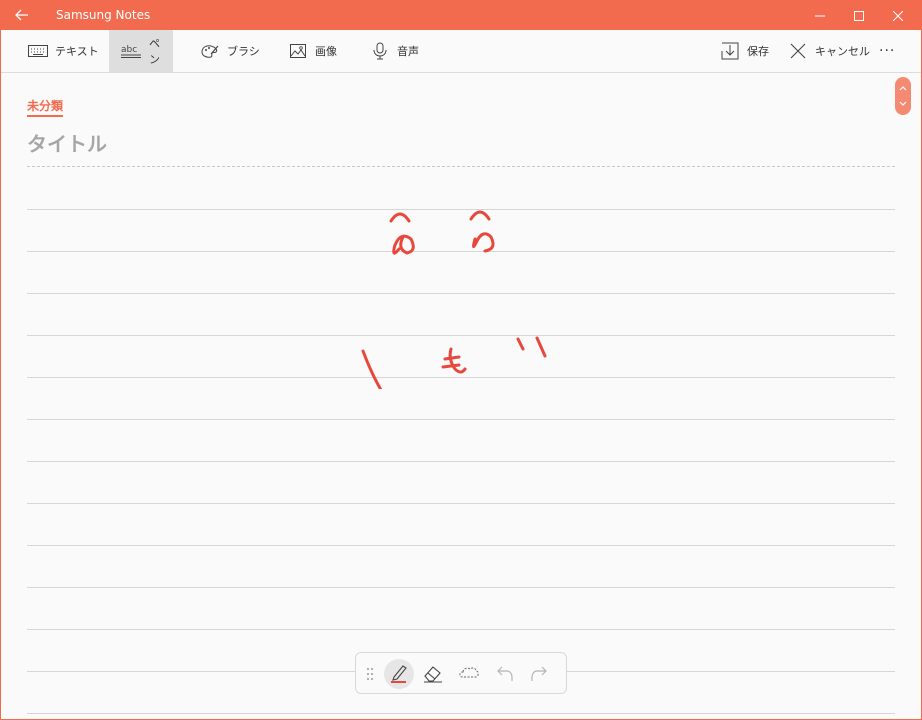  I want to click on more-options-button: ···, so click(887, 51).